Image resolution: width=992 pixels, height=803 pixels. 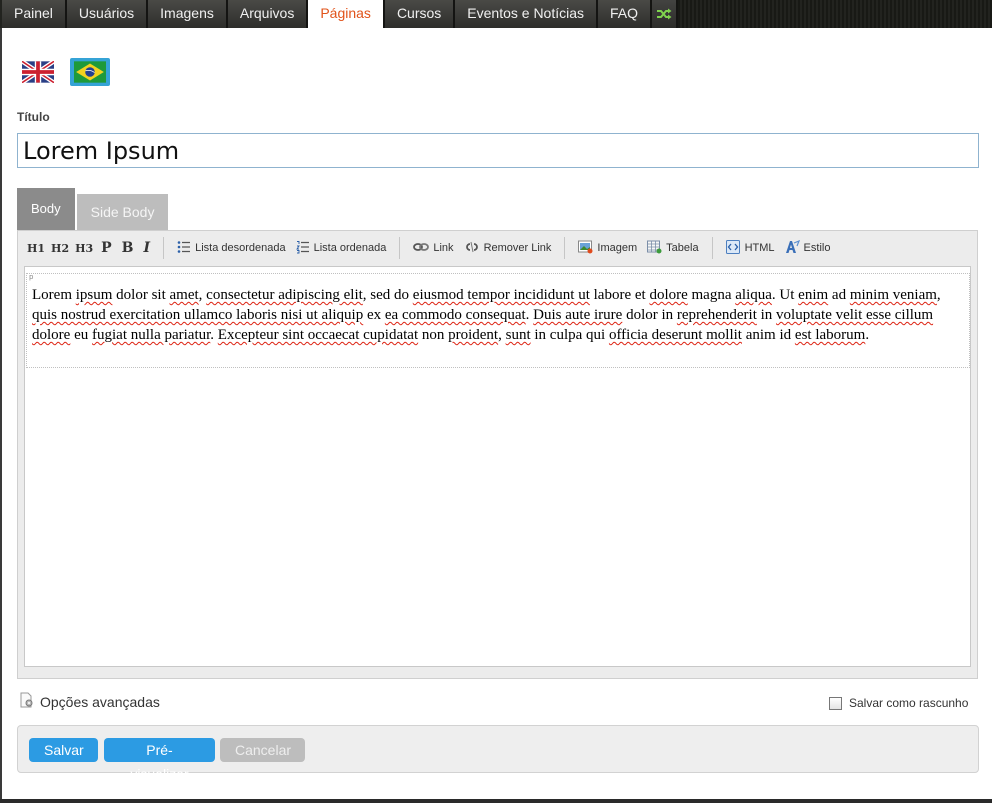 What do you see at coordinates (184, 295) in the screenshot?
I see `text-run: amet` at bounding box center [184, 295].